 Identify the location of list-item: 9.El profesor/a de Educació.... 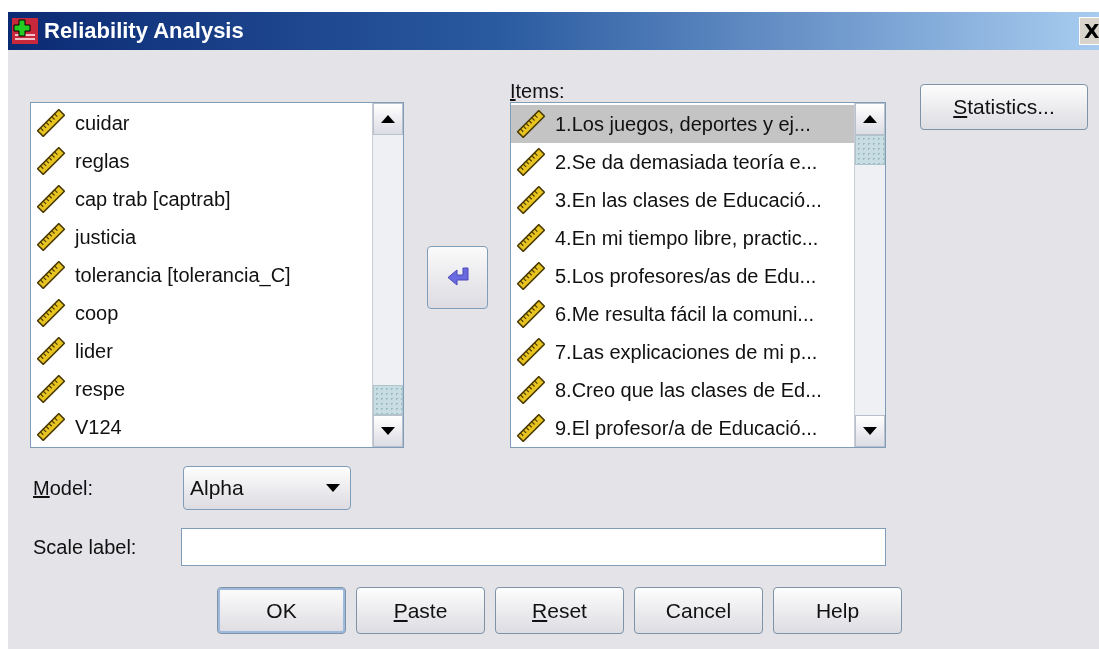
(682, 428).